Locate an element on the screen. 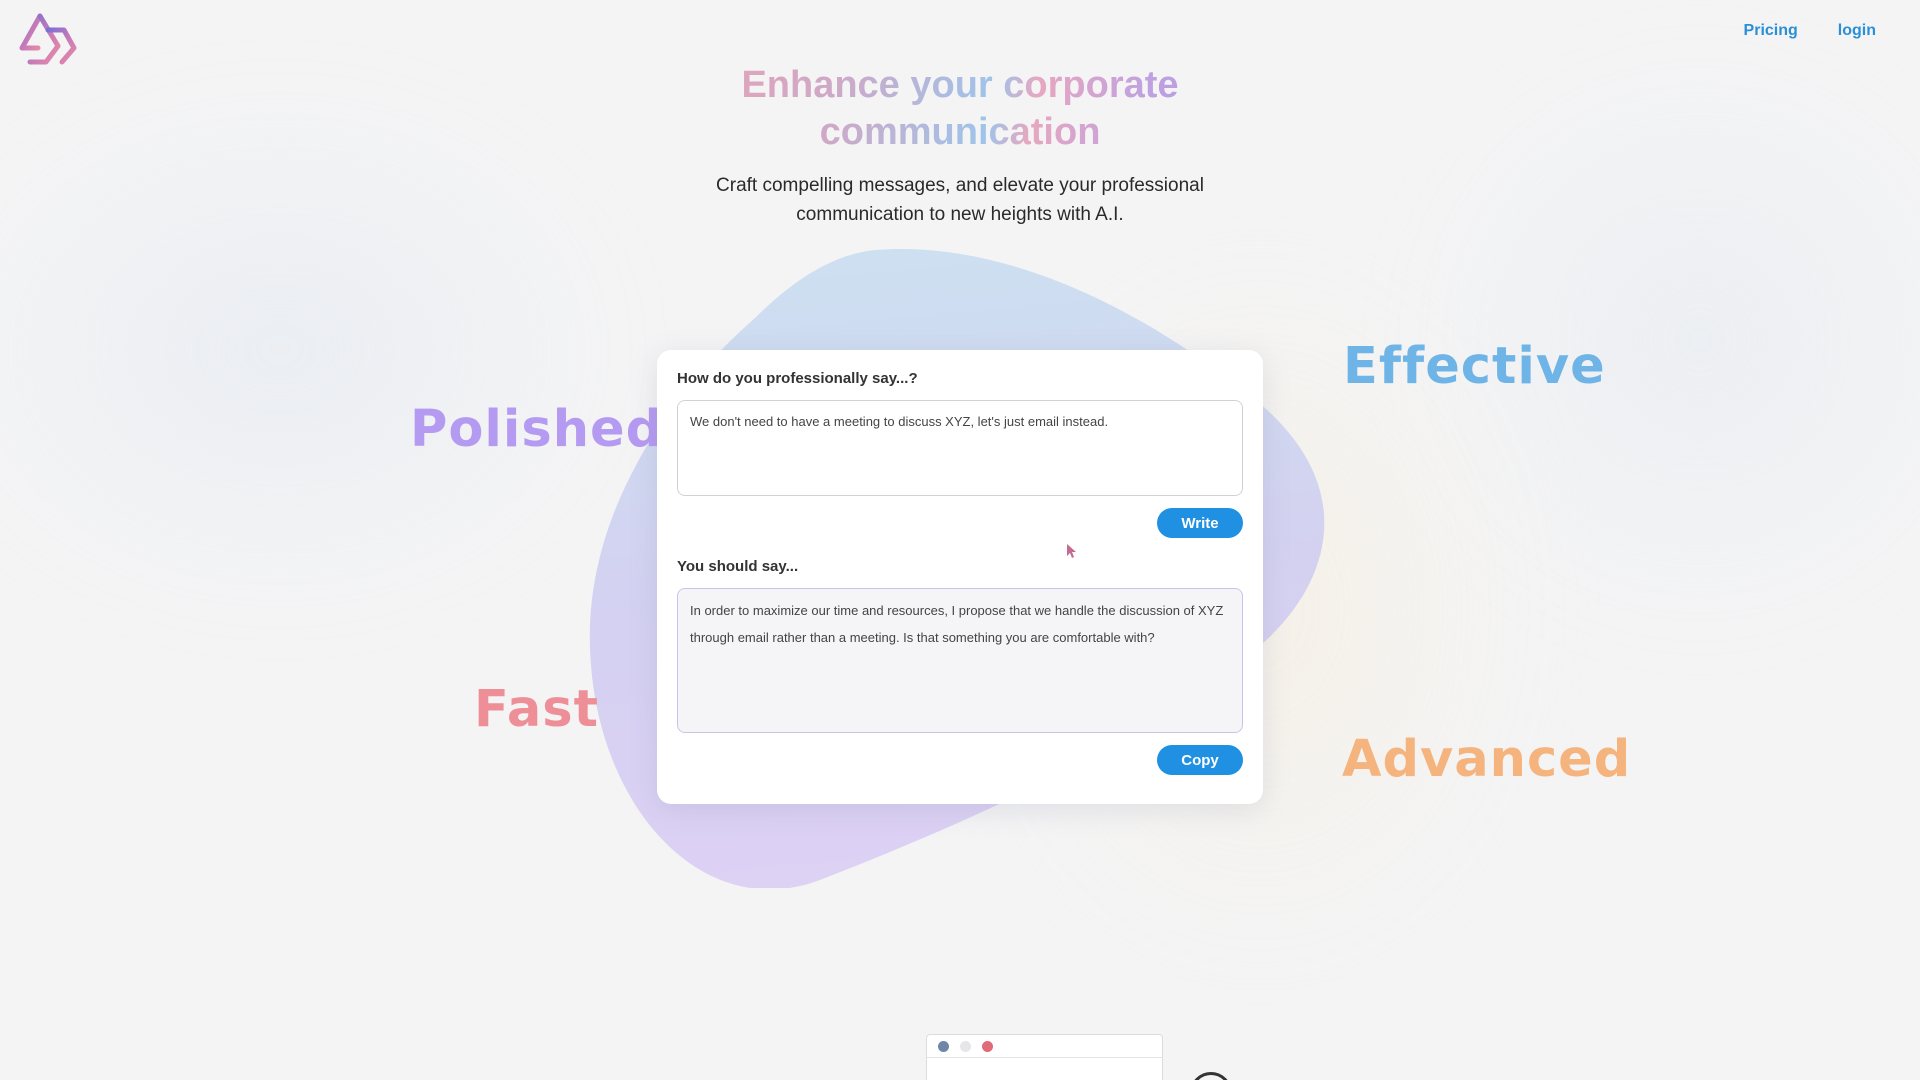 Image resolution: width=1920 pixels, height=1080 pixels. avatar-circle-icon is located at coordinates (1211, 1076).